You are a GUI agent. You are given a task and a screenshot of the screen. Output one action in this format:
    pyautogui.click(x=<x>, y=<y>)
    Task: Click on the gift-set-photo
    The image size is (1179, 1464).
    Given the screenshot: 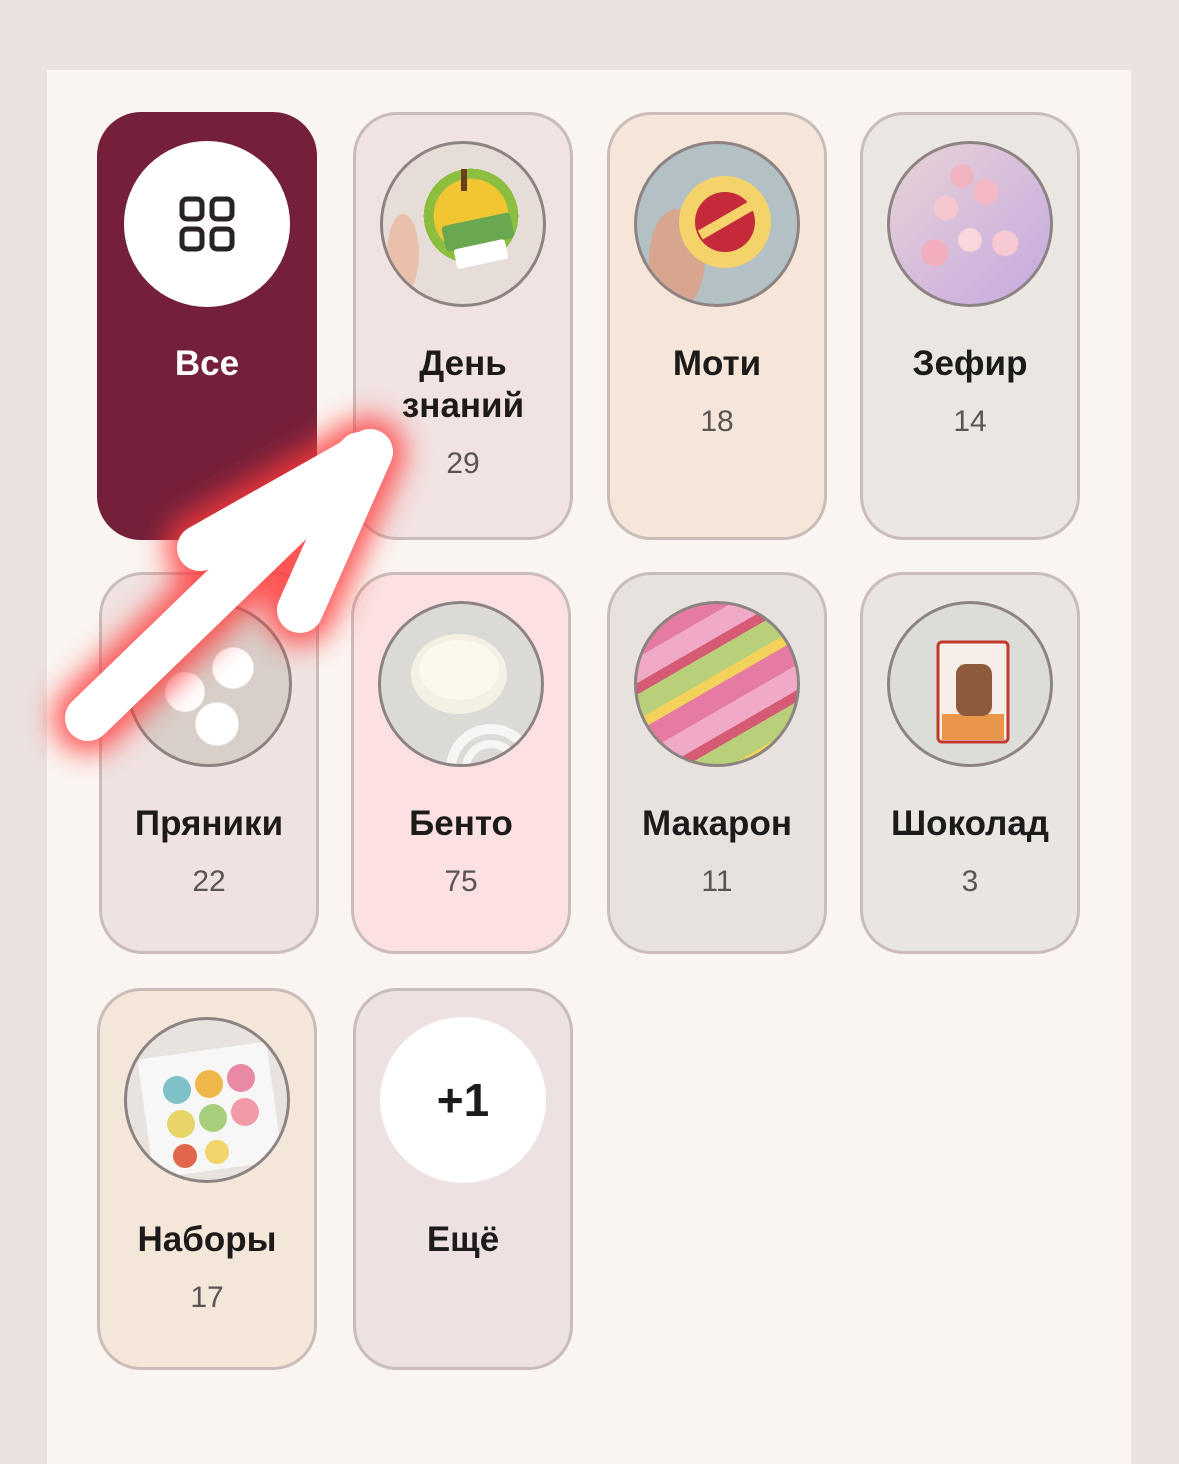 What is the action you would take?
    pyautogui.click(x=207, y=1100)
    